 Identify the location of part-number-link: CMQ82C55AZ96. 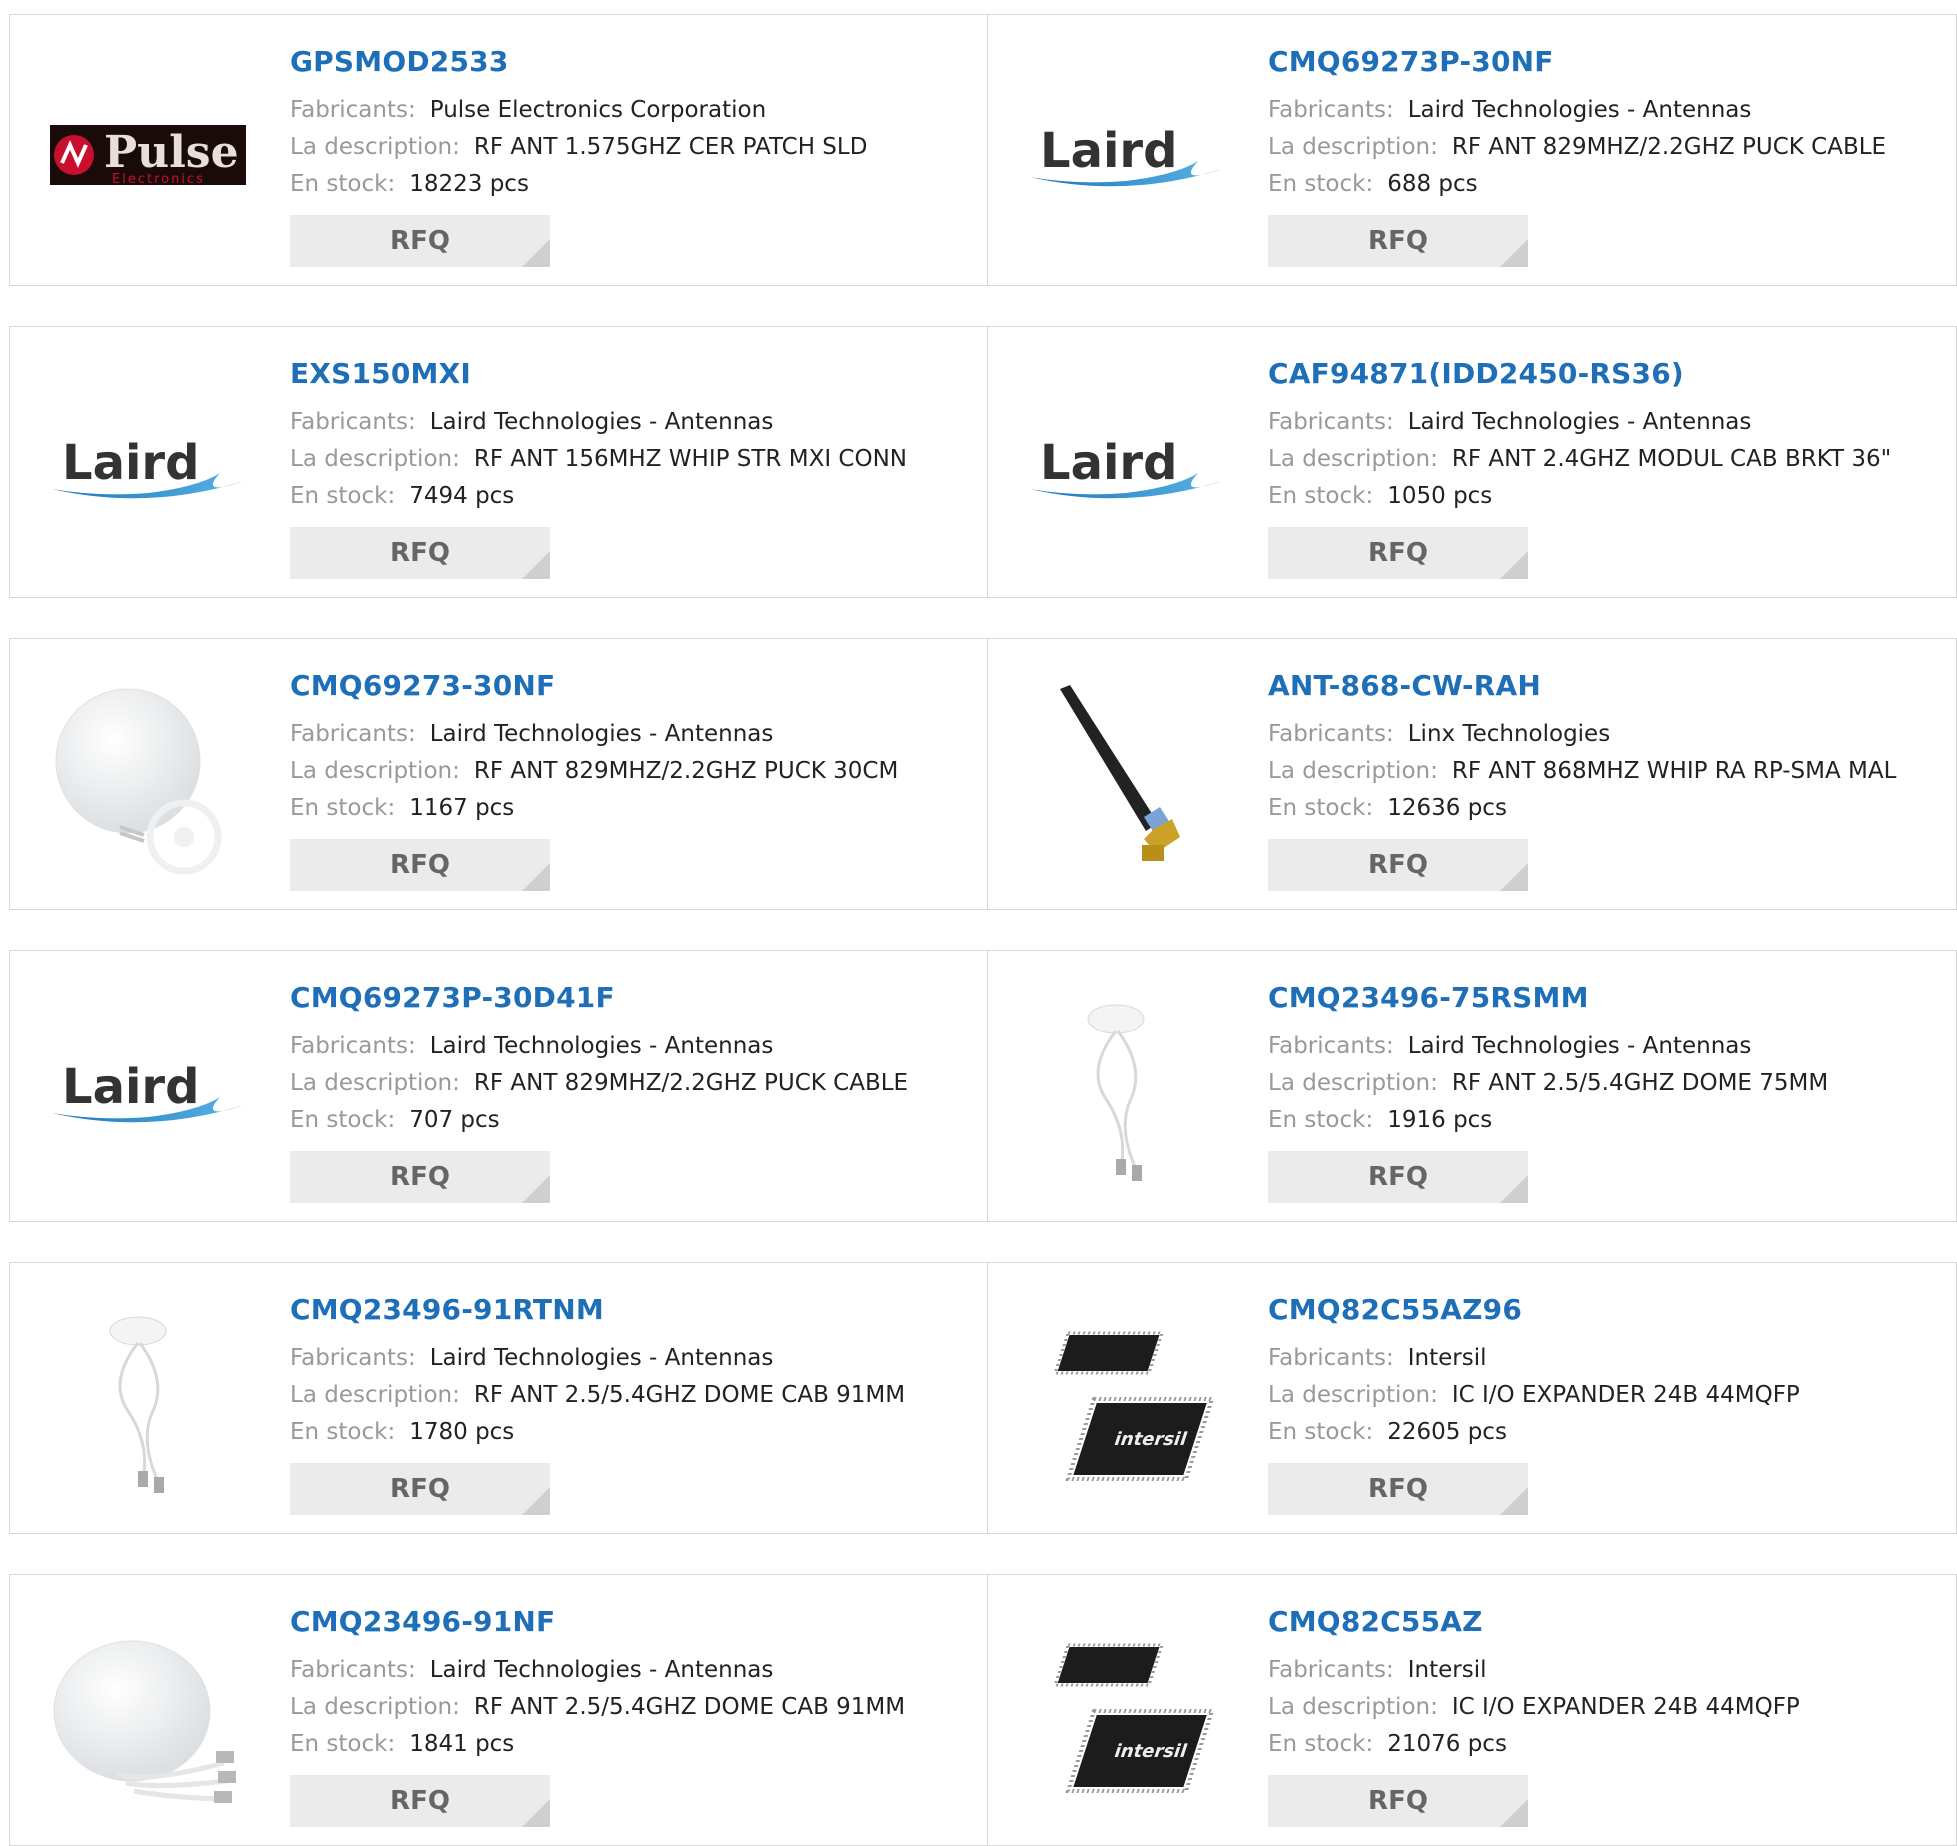
(1395, 1309).